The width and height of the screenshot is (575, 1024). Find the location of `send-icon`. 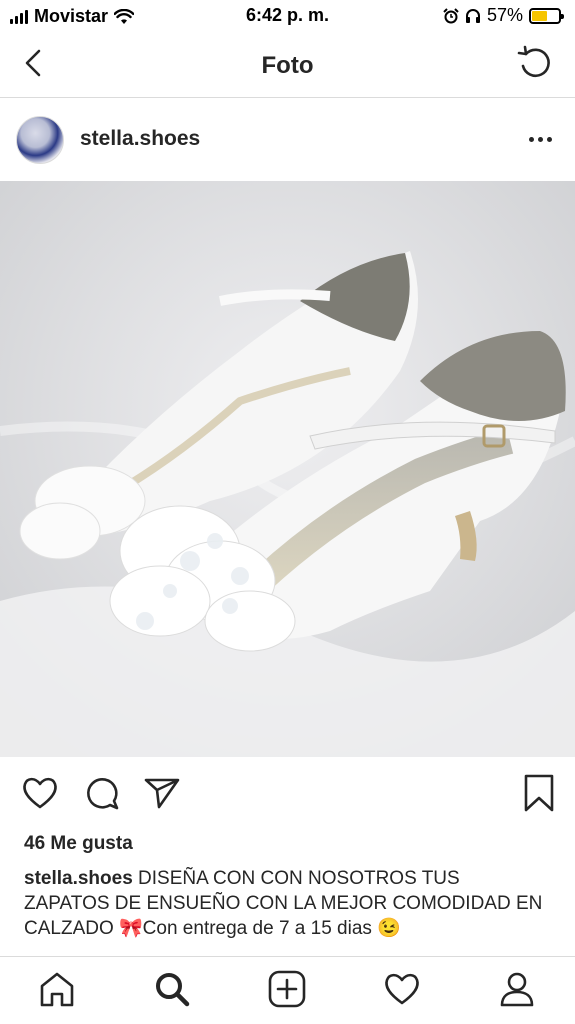

send-icon is located at coordinates (162, 793).